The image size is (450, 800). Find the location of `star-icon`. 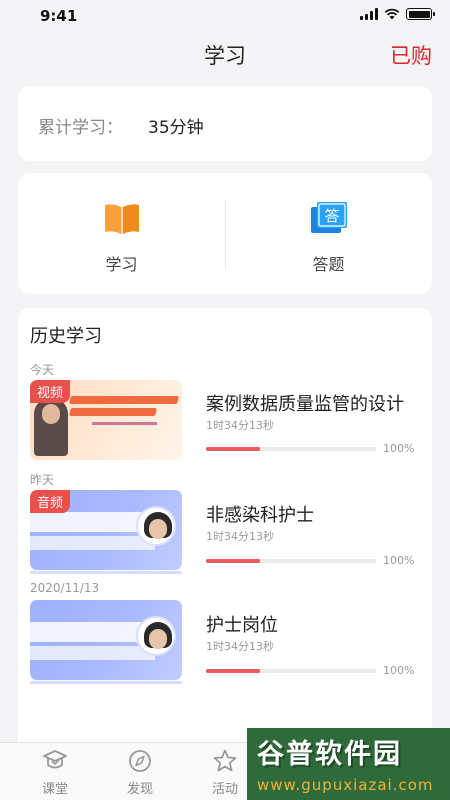

star-icon is located at coordinates (225, 760).